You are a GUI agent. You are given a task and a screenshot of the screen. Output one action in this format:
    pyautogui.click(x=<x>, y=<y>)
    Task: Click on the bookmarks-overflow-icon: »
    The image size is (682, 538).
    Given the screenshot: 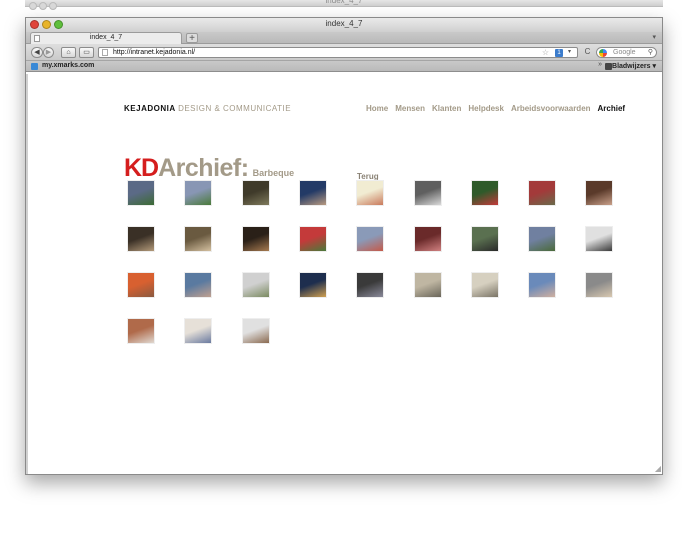 What is the action you would take?
    pyautogui.click(x=600, y=64)
    